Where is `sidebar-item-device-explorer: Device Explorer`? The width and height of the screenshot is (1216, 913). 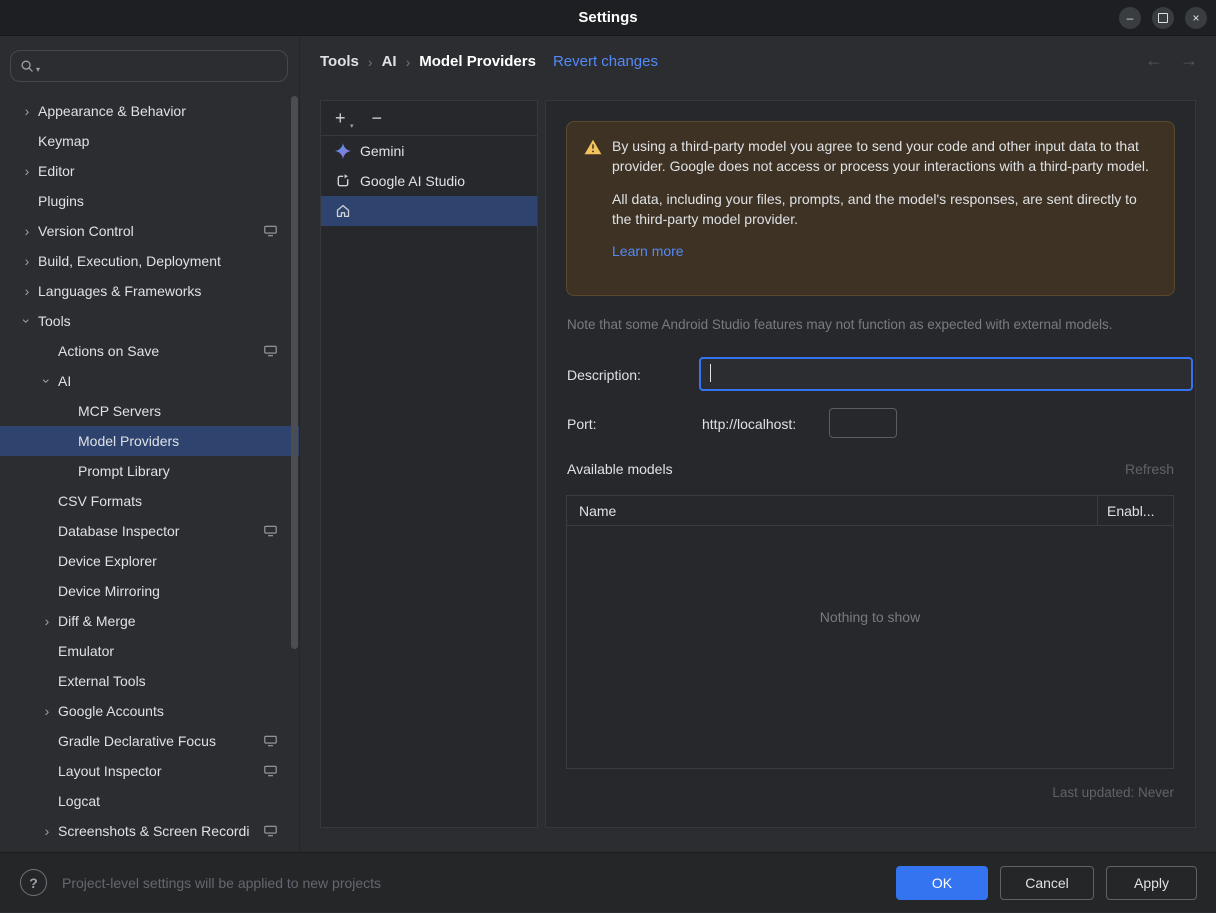 sidebar-item-device-explorer: Device Explorer is located at coordinates (149, 561).